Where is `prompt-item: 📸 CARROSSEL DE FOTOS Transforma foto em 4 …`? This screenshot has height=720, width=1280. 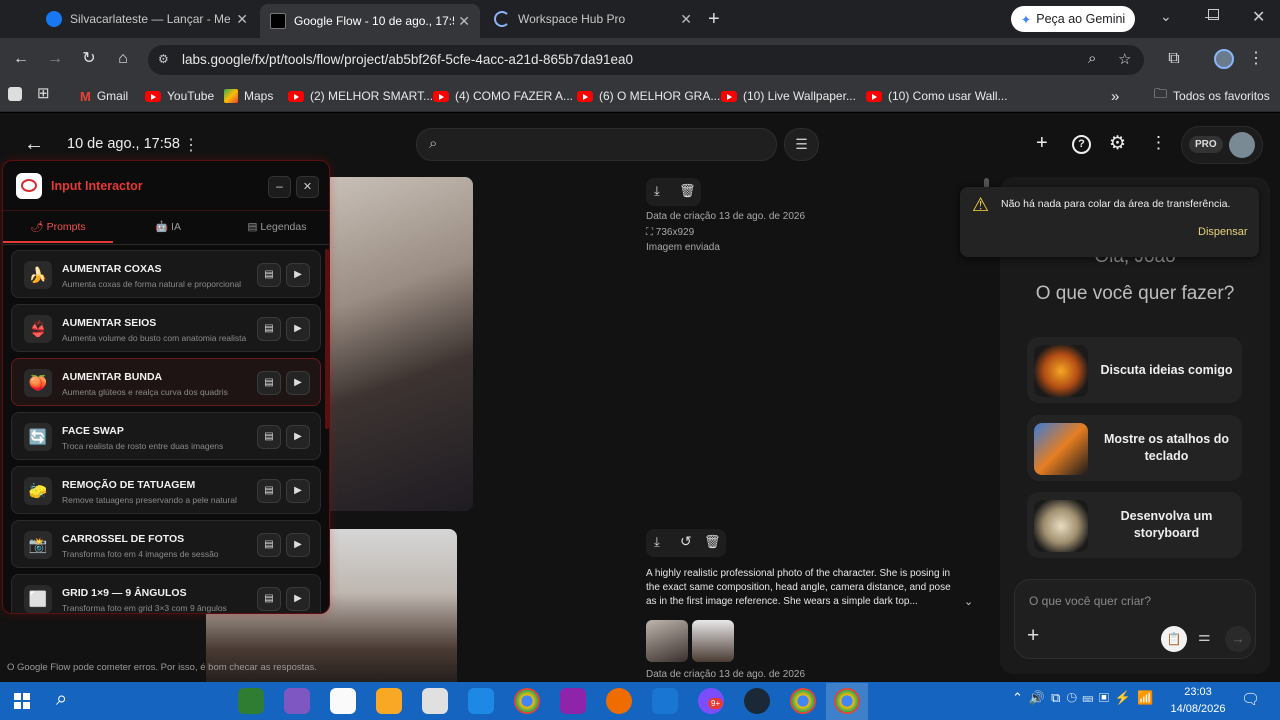
prompt-item: 📸 CARROSSEL DE FOTOS Transforma foto em 4 … is located at coordinates (166, 544).